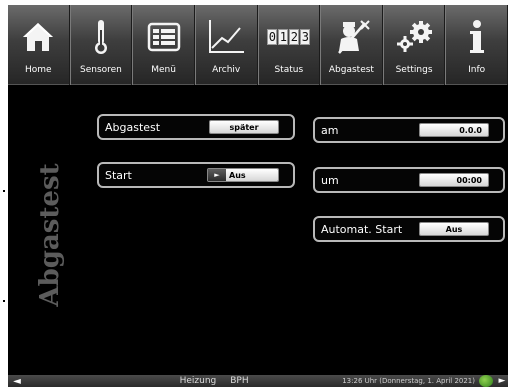  What do you see at coordinates (133, 127) in the screenshot?
I see `abgastest-label: Abgastest` at bounding box center [133, 127].